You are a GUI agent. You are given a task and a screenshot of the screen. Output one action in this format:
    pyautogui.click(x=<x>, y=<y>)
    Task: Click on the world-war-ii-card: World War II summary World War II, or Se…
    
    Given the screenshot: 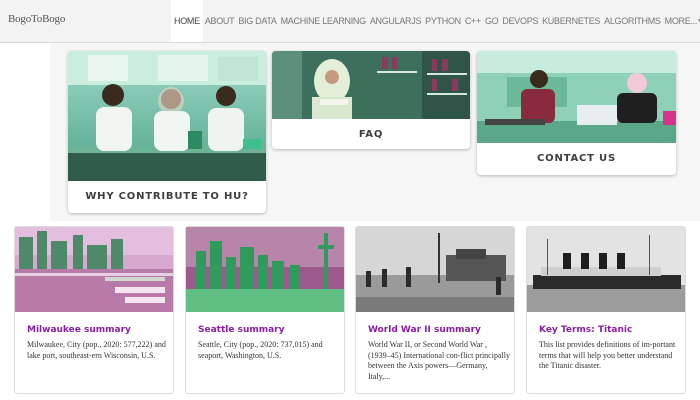 What is the action you would take?
    pyautogui.click(x=435, y=310)
    